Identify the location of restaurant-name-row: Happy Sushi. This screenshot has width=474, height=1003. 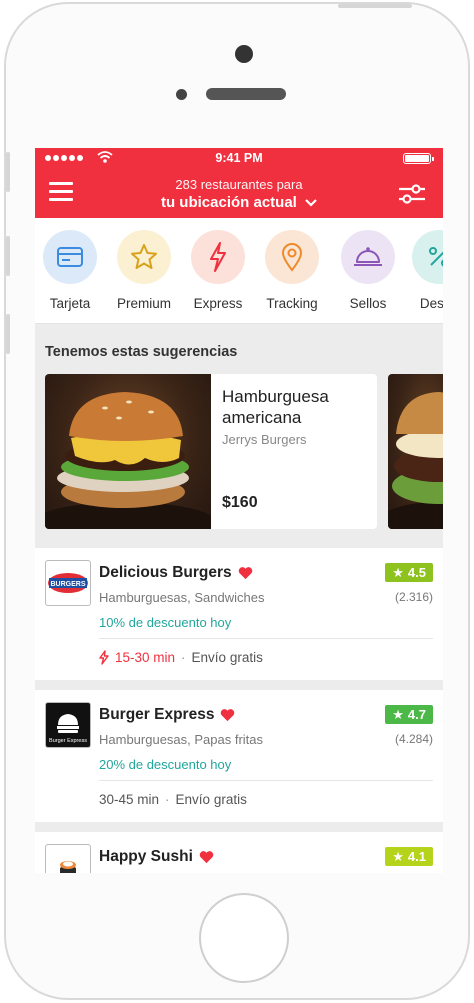
(156, 857).